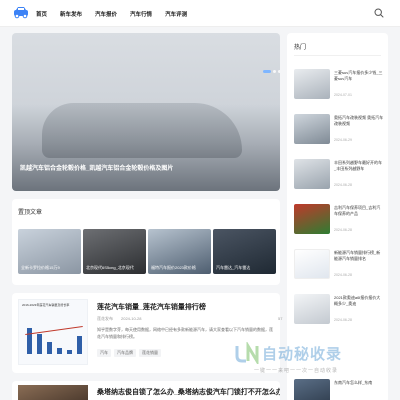 This screenshot has width=400, height=400. What do you see at coordinates (359, 211) in the screenshot?
I see `hot-title: 吉利汽车保养项目_吉利汽车保养的产品` at bounding box center [359, 211].